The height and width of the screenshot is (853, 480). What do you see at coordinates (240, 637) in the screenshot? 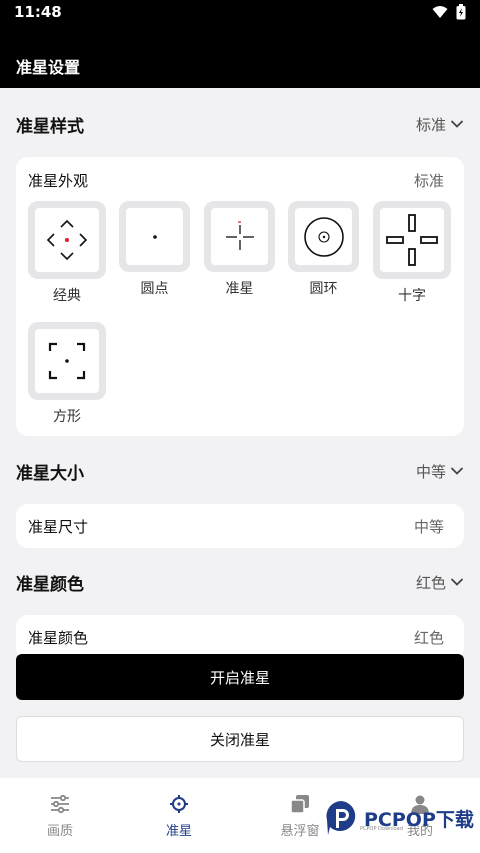
I see `color-row: 准星颜色 红色` at bounding box center [240, 637].